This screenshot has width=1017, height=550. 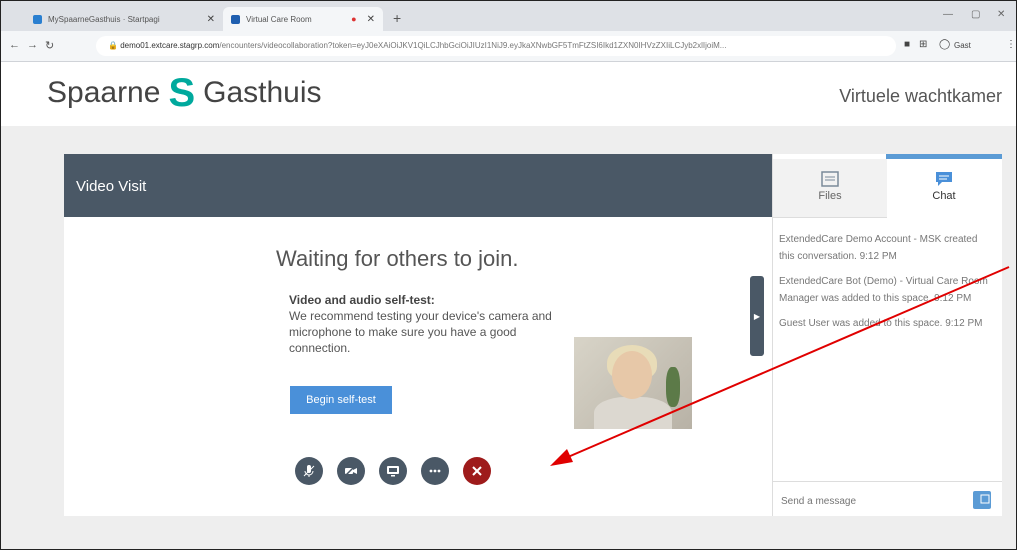 I want to click on page-label: Virtuele wachtkamer, so click(x=920, y=96).